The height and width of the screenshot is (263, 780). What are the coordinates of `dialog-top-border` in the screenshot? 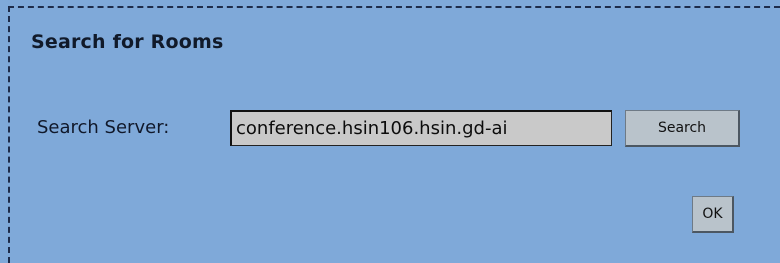 It's located at (394, 7).